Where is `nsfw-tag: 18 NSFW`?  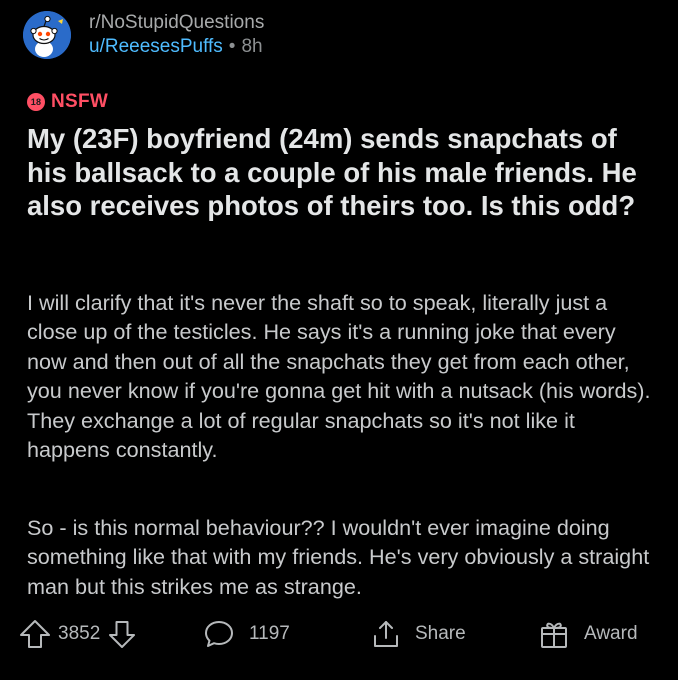 nsfw-tag: 18 NSFW is located at coordinates (67, 102).